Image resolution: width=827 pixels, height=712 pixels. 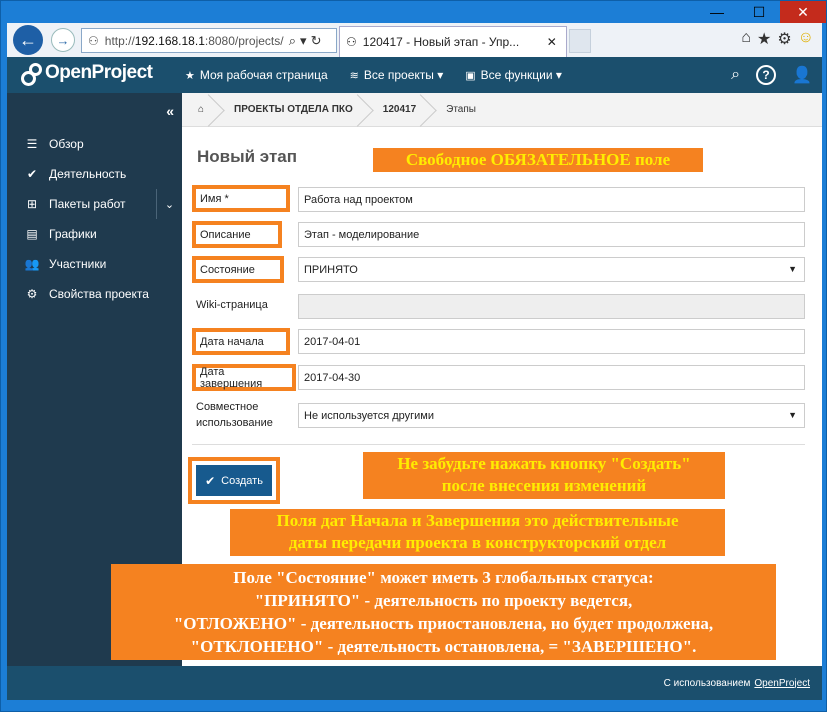 What do you see at coordinates (513, 75) in the screenshot?
I see `nav-all-functions: ▣ Все функции ▾` at bounding box center [513, 75].